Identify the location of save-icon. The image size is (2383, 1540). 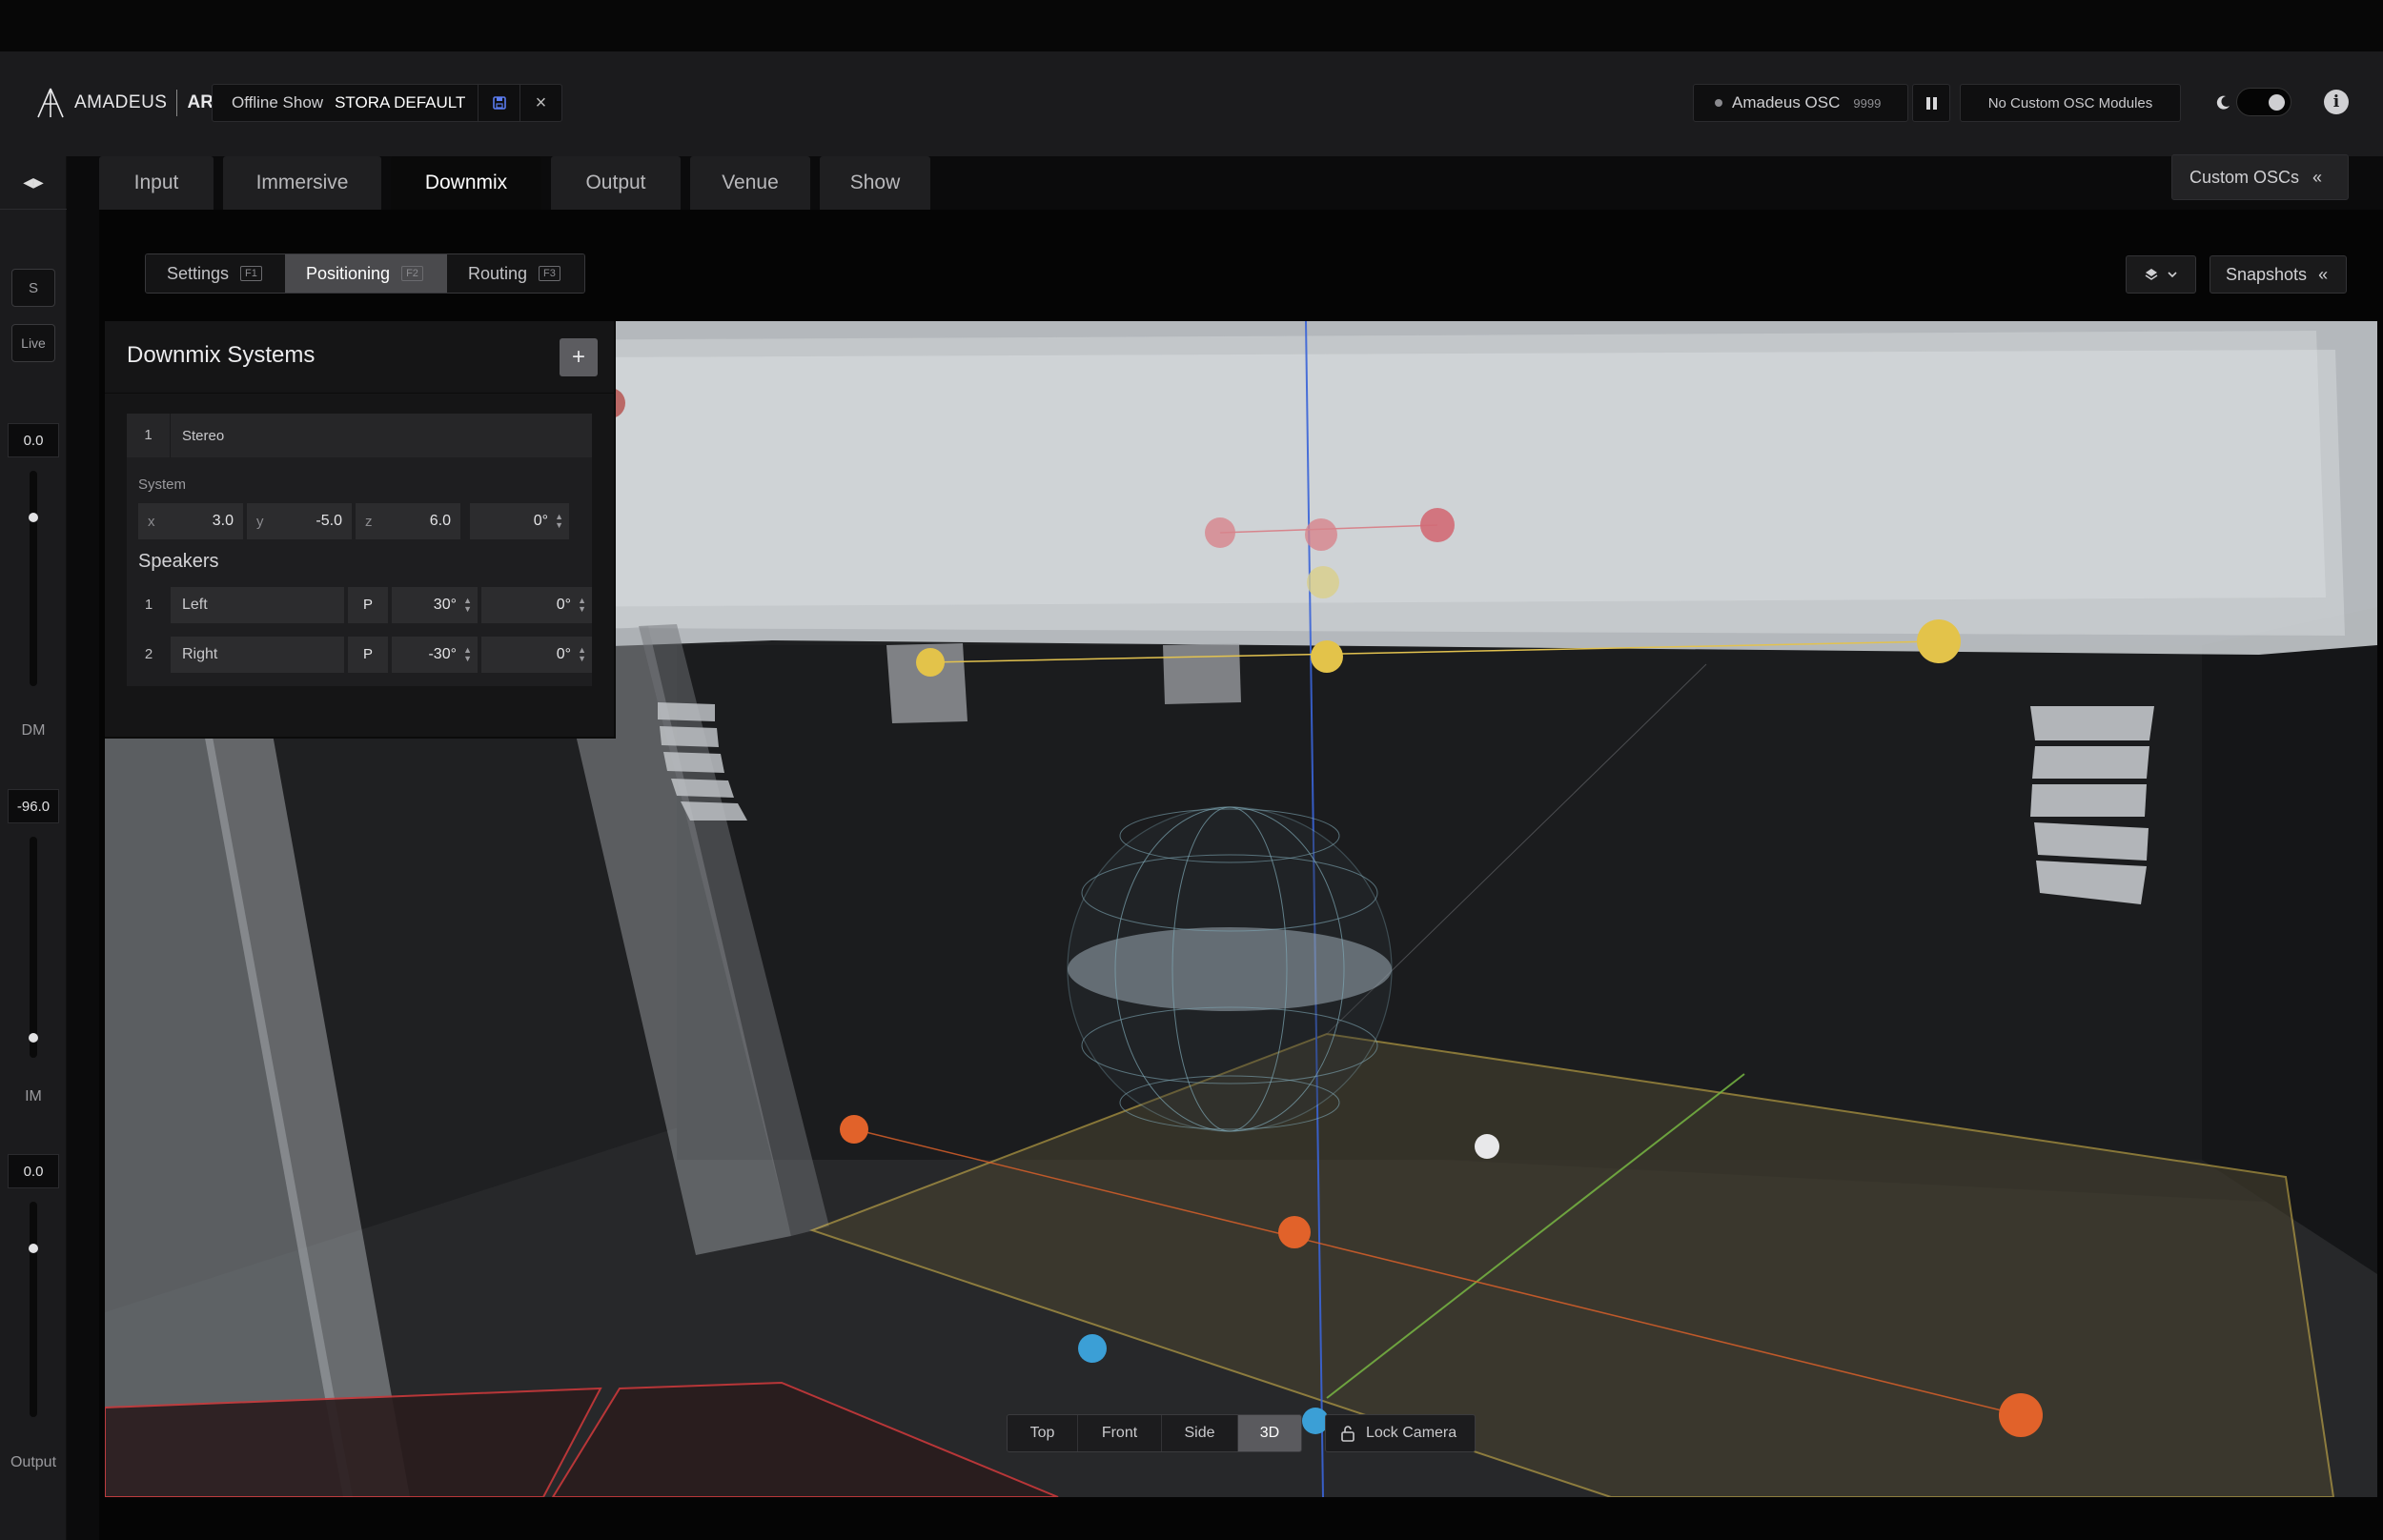
(499, 103).